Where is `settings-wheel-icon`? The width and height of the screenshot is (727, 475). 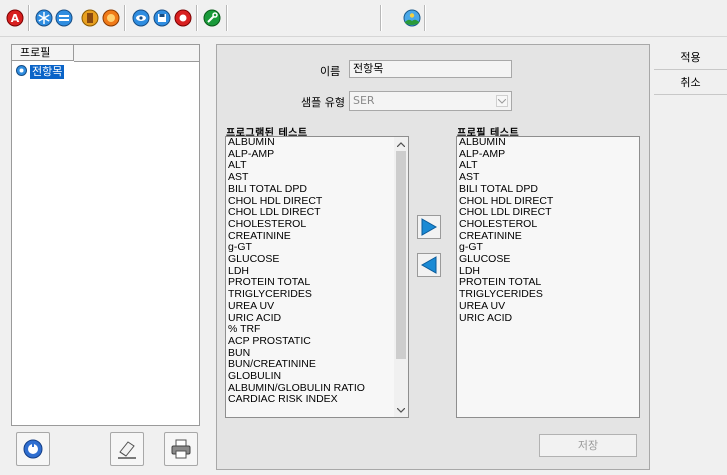
settings-wheel-icon is located at coordinates (110, 17).